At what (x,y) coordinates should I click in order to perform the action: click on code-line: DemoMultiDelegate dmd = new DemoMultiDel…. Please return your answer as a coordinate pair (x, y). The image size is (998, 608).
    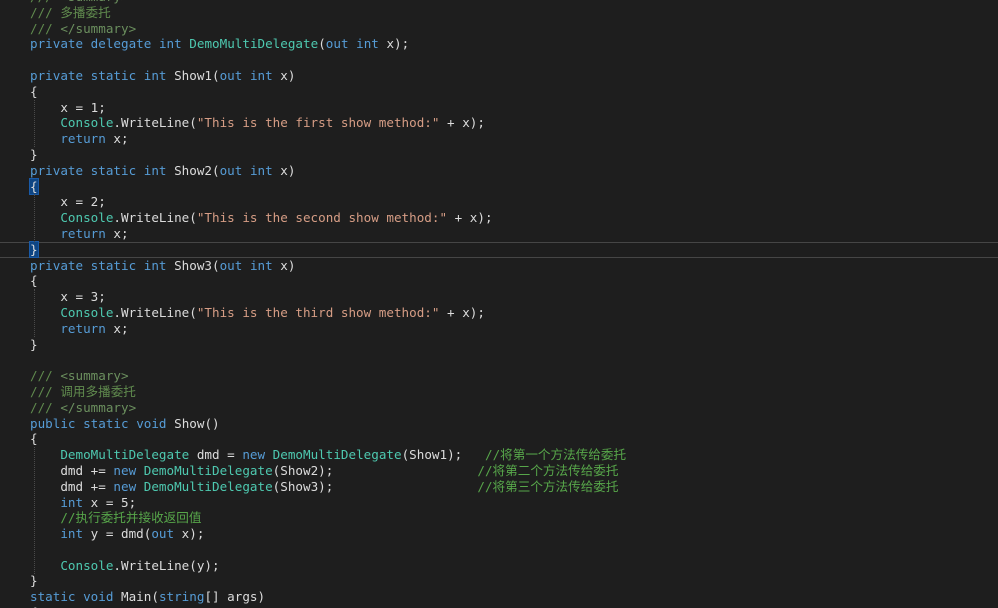
    Looking at the image, I should click on (499, 455).